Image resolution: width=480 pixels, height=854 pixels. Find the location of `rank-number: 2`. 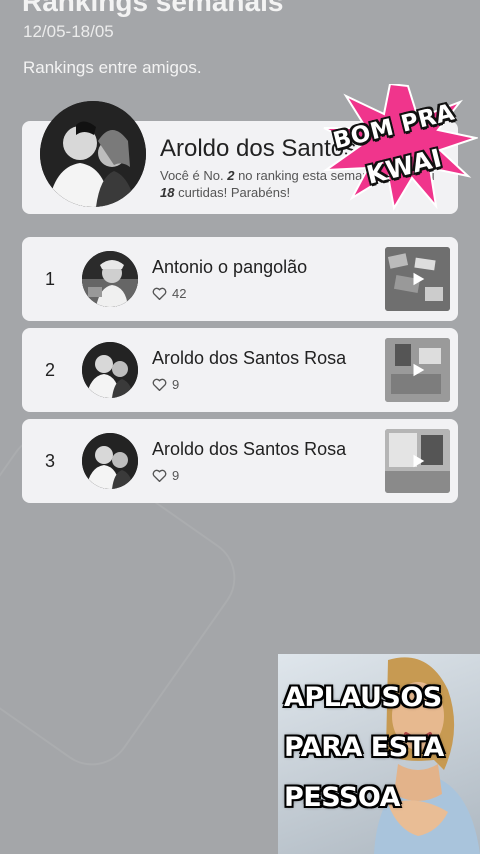

rank-number: 2 is located at coordinates (49, 370).